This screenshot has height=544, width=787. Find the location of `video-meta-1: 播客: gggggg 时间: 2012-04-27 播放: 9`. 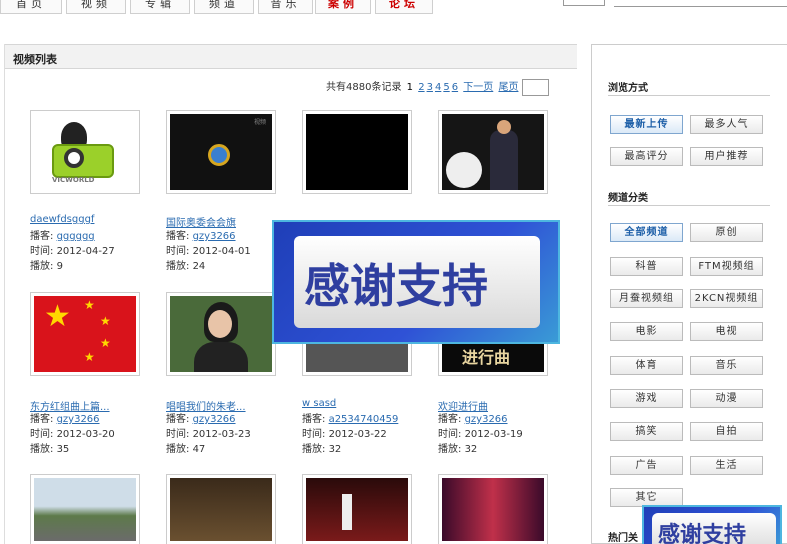

video-meta-1: 播客: gggggg 时间: 2012-04-27 播放: 9 is located at coordinates (72, 251).